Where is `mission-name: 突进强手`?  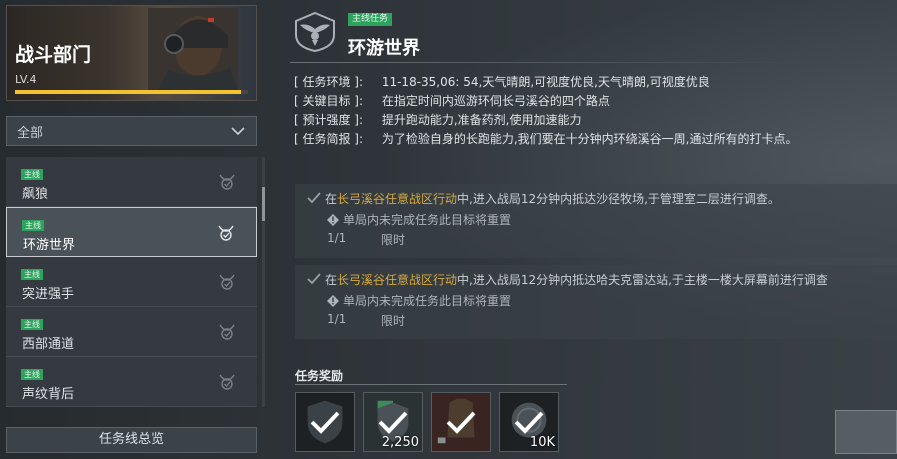 mission-name: 突进强手 is located at coordinates (48, 294).